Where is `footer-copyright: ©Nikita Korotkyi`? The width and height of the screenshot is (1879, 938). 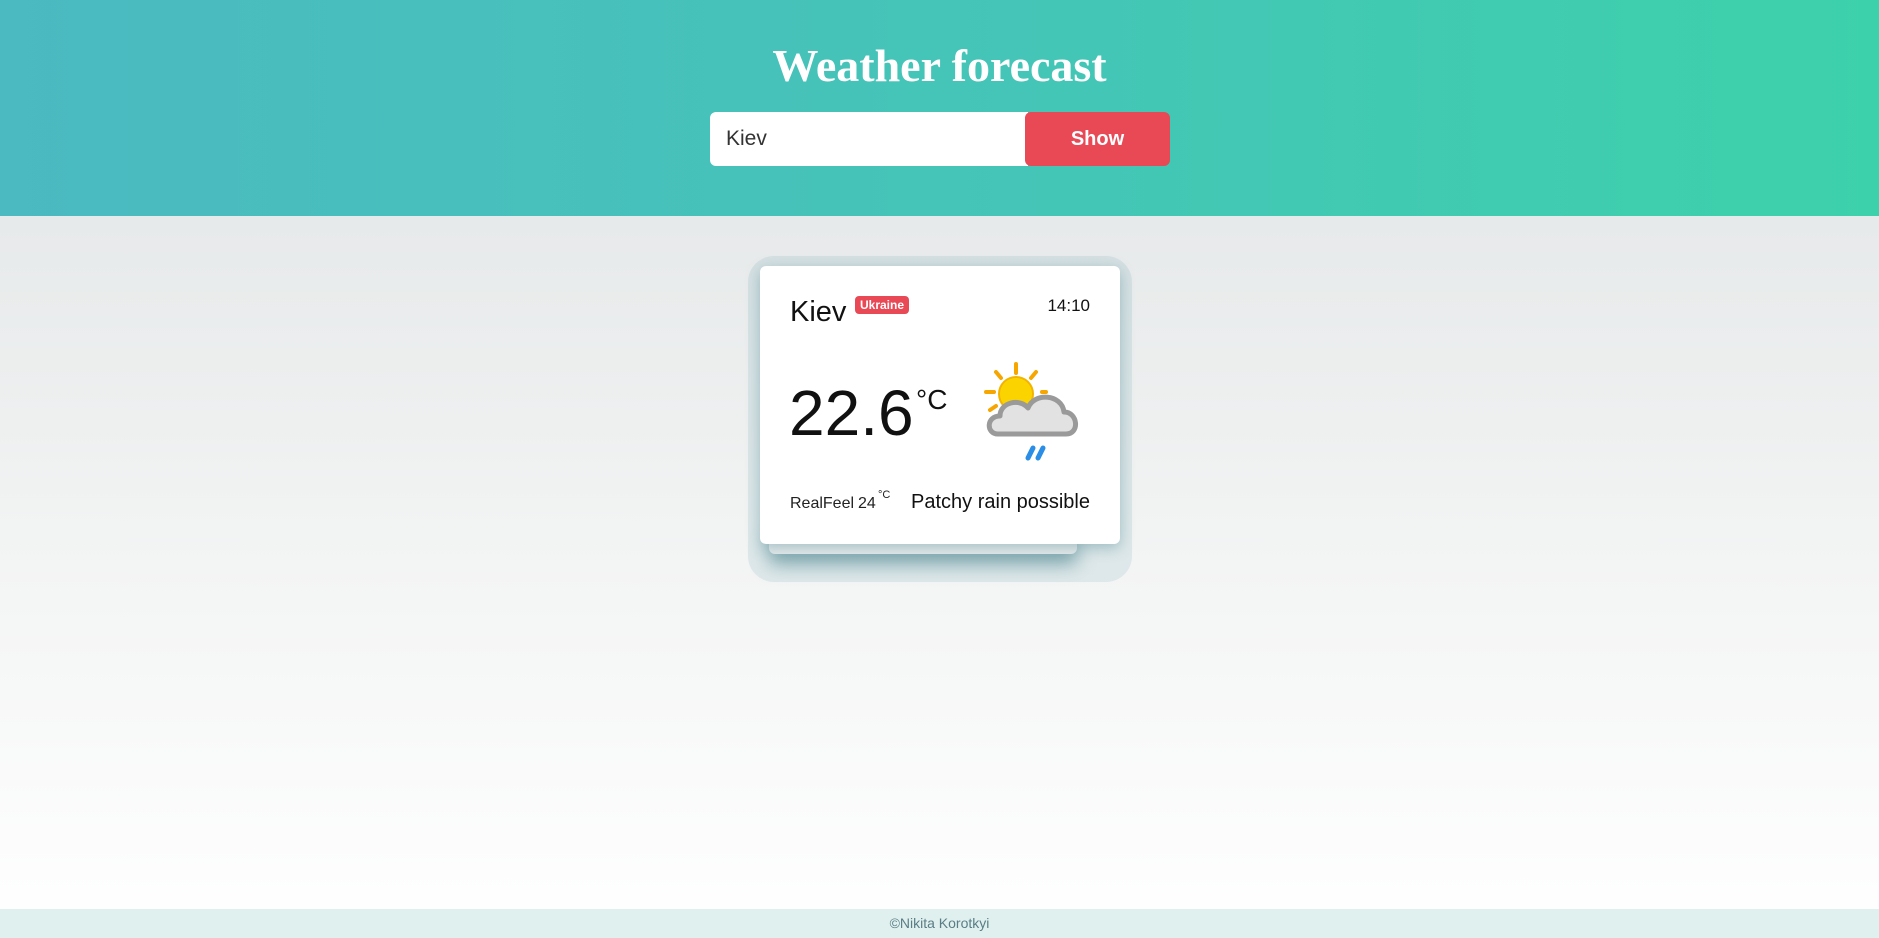 footer-copyright: ©Nikita Korotkyi is located at coordinates (939, 923).